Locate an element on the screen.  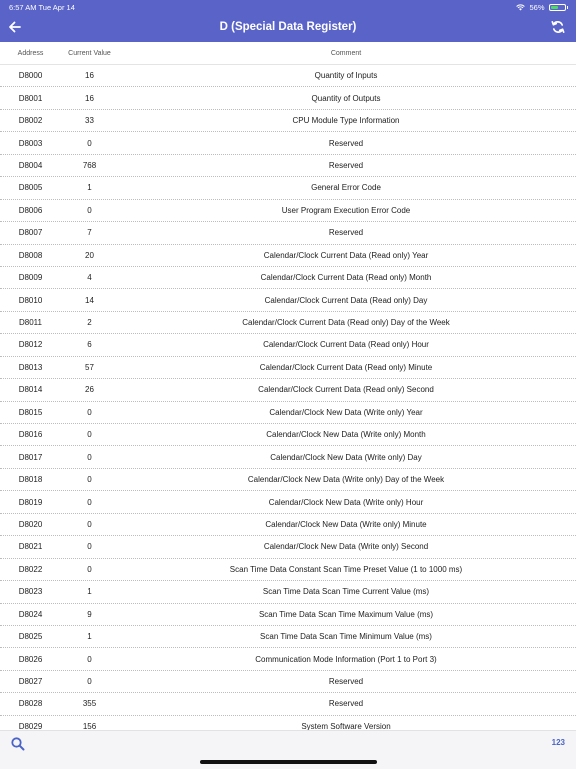
row-value: 57 is located at coordinates (89, 367).